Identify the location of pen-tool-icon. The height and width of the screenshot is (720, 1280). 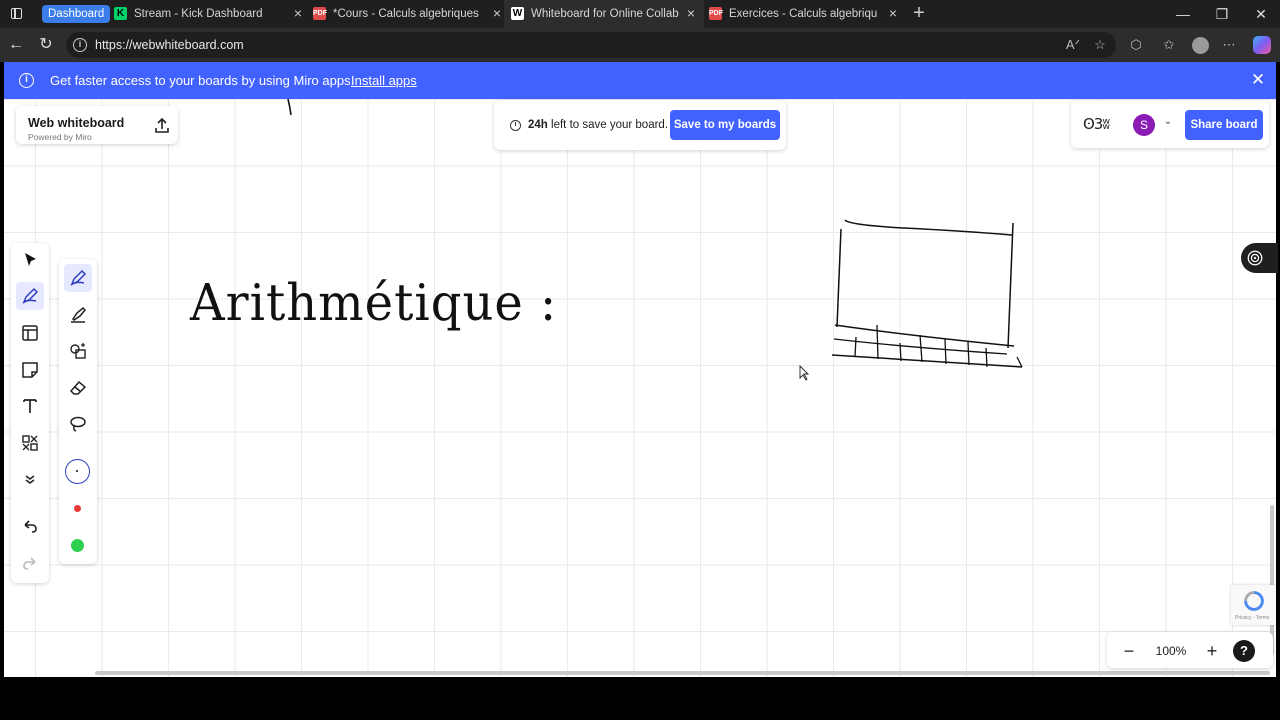
(30, 296).